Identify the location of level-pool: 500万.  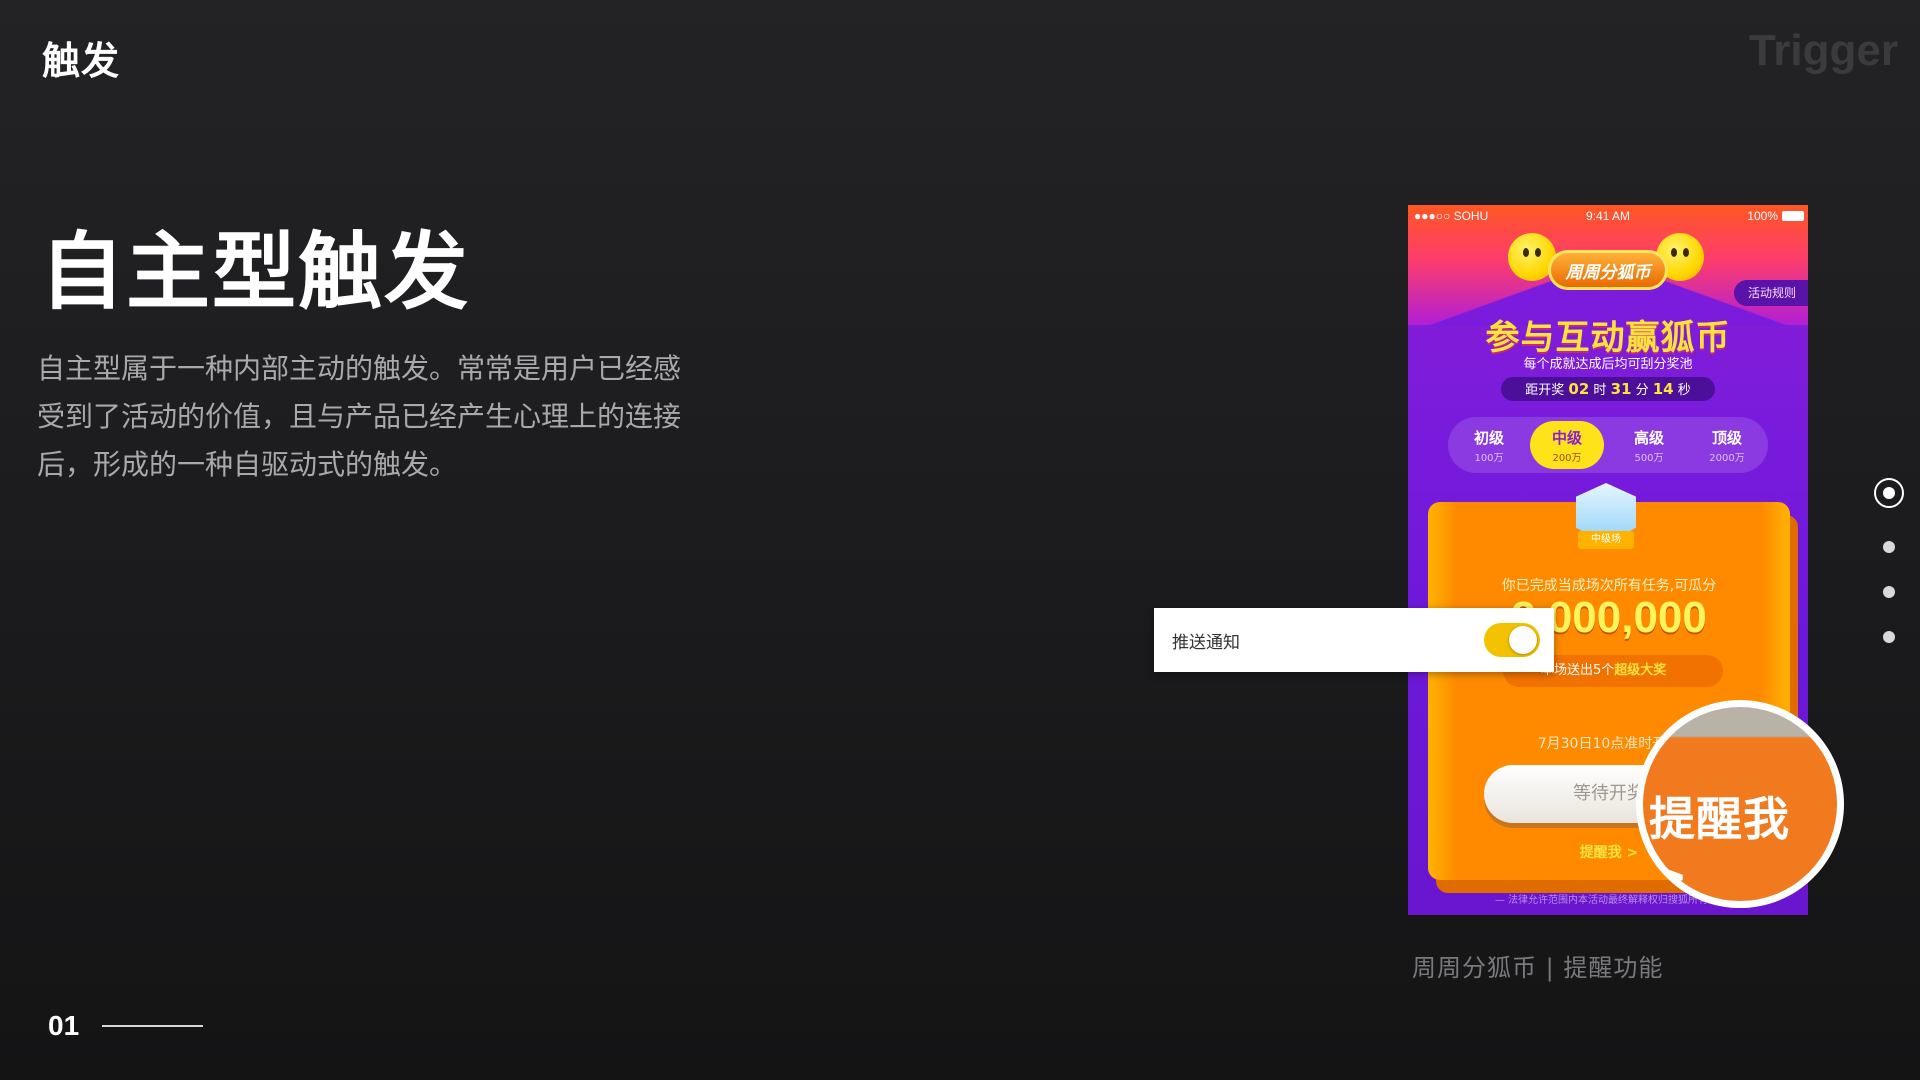
(1649, 458).